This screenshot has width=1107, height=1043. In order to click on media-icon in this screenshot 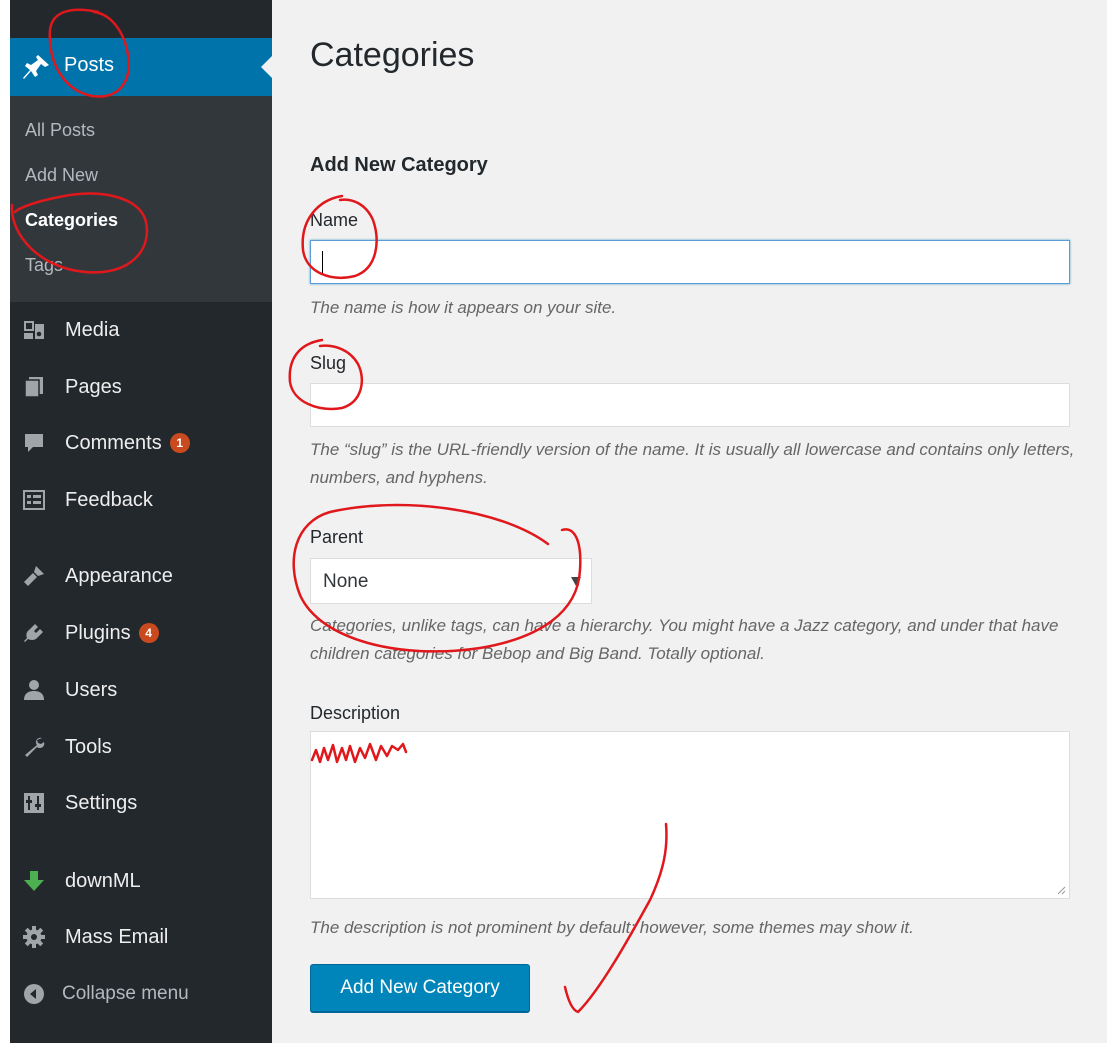, I will do `click(34, 330)`.